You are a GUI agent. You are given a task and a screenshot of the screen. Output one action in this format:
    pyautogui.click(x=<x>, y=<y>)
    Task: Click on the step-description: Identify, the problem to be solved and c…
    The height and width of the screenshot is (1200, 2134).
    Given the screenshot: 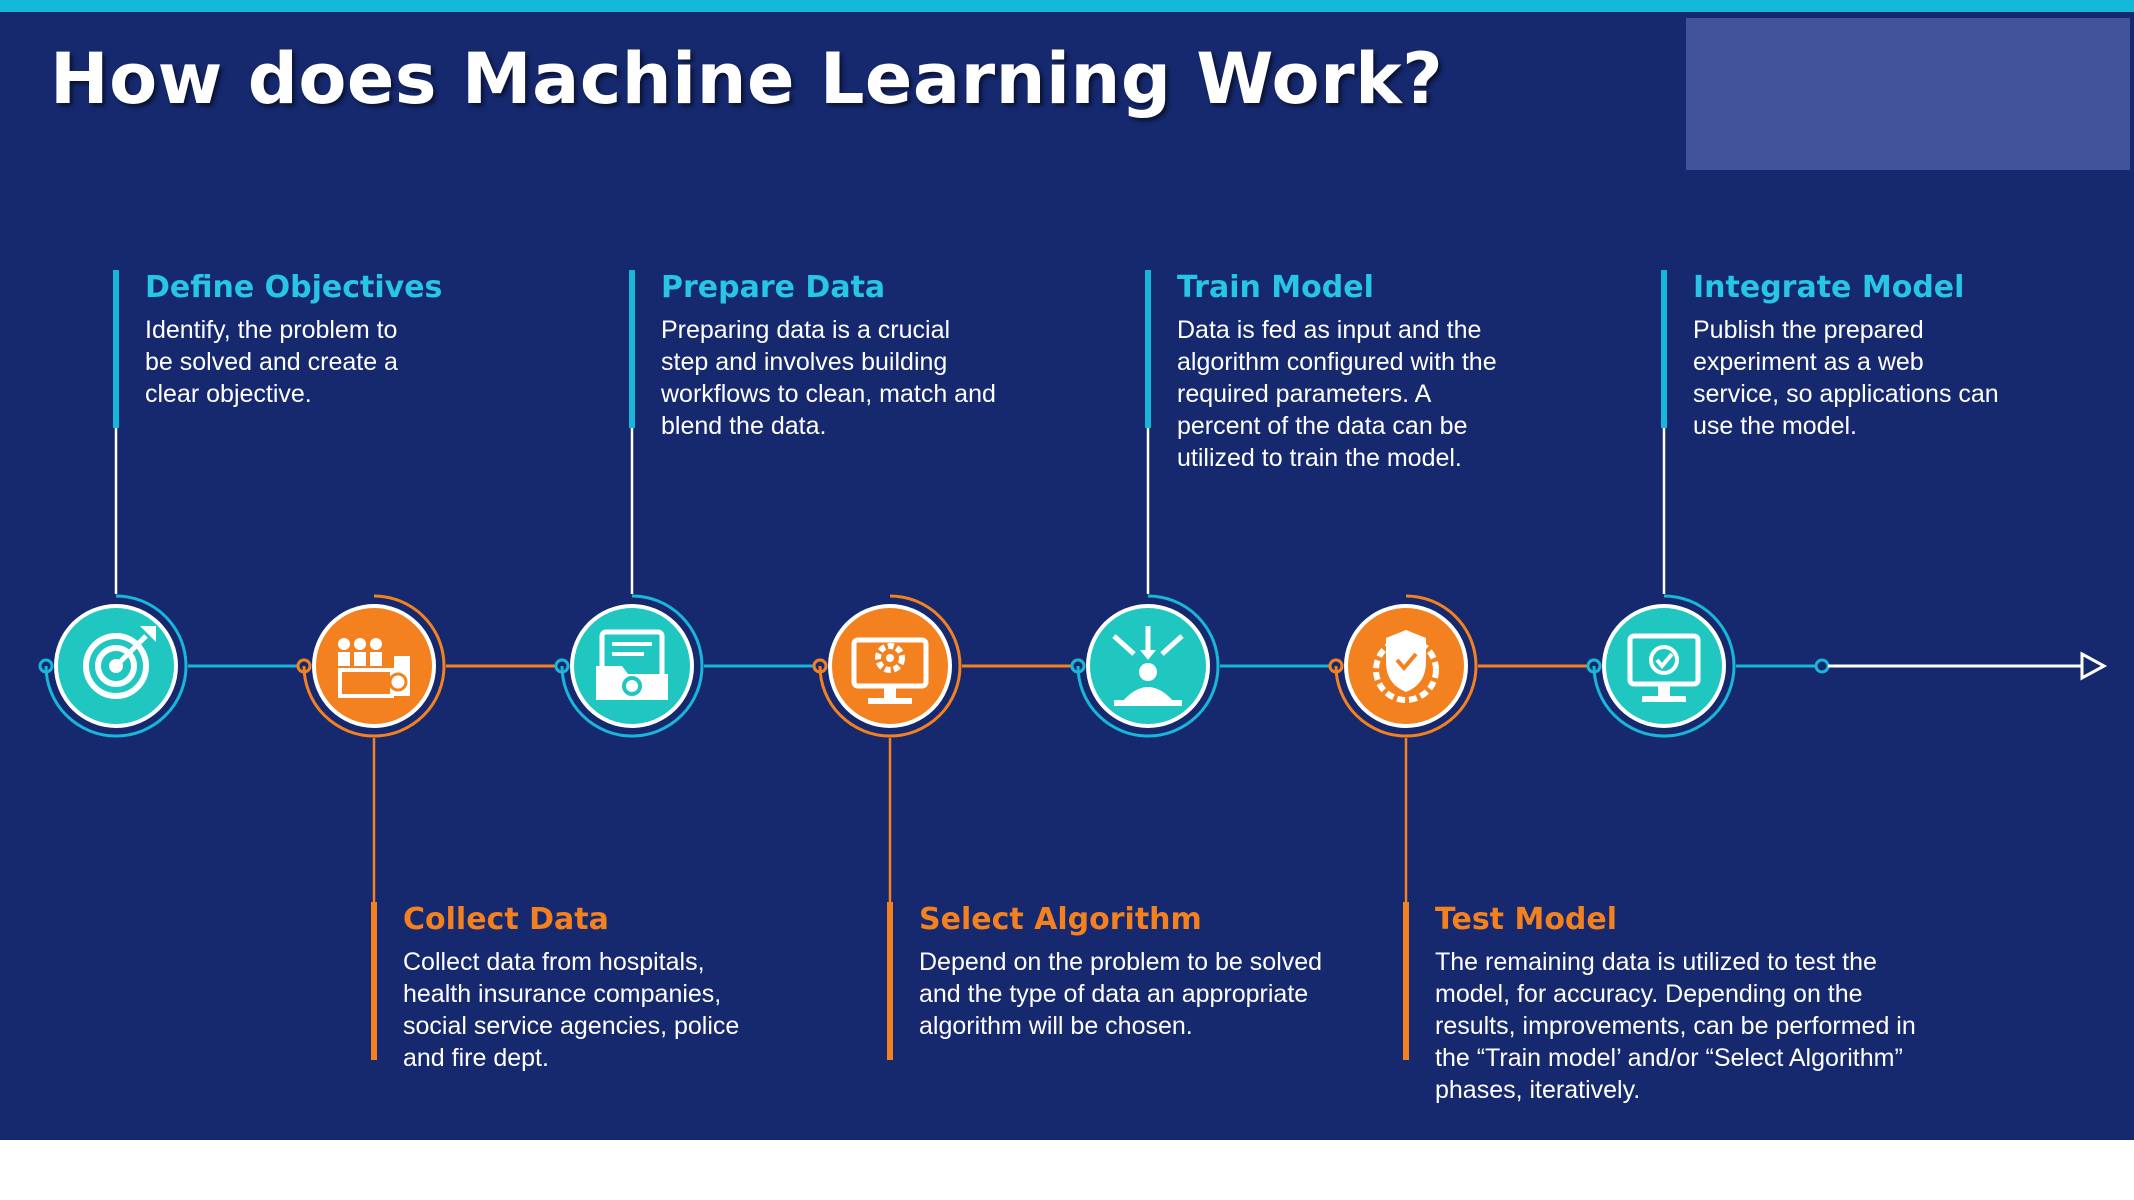 What is the action you would take?
    pyautogui.click(x=271, y=362)
    